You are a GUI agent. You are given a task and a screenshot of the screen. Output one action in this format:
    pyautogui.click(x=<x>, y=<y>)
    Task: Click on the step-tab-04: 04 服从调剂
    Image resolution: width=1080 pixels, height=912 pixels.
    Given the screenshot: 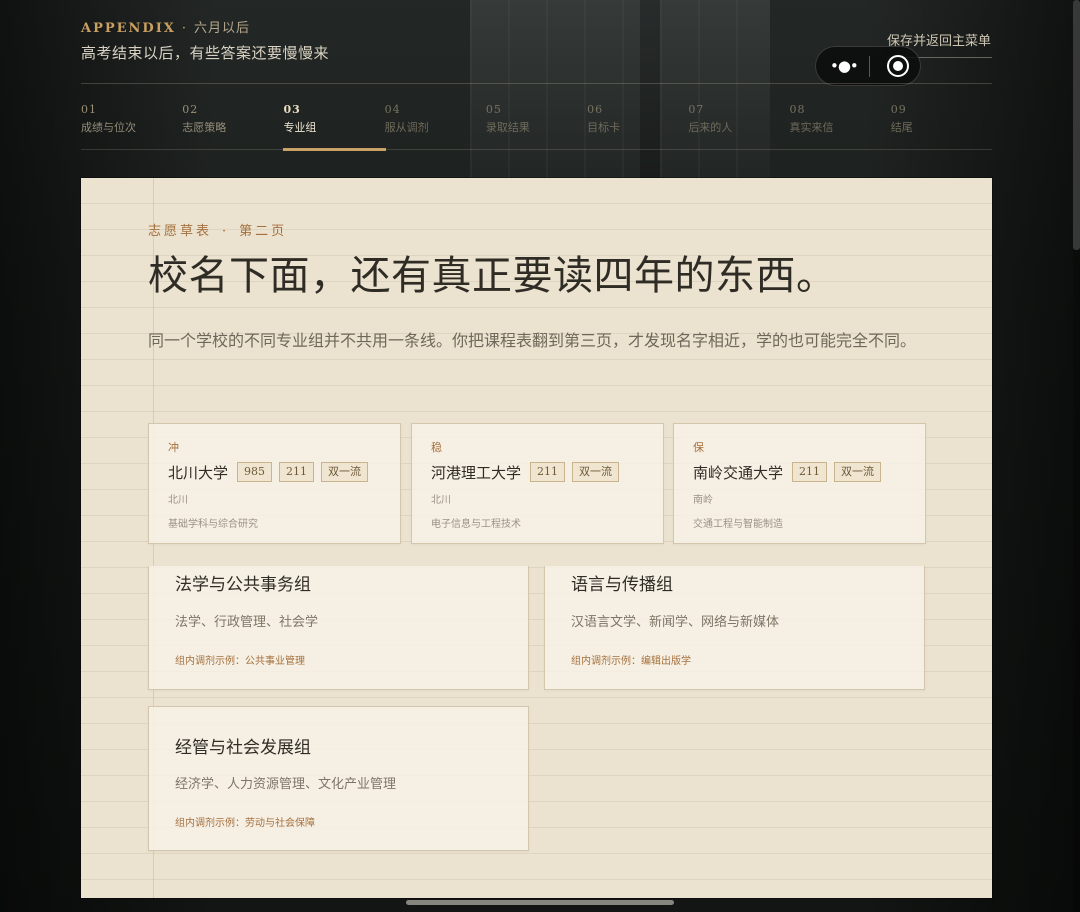 What is the action you would take?
    pyautogui.click(x=435, y=125)
    